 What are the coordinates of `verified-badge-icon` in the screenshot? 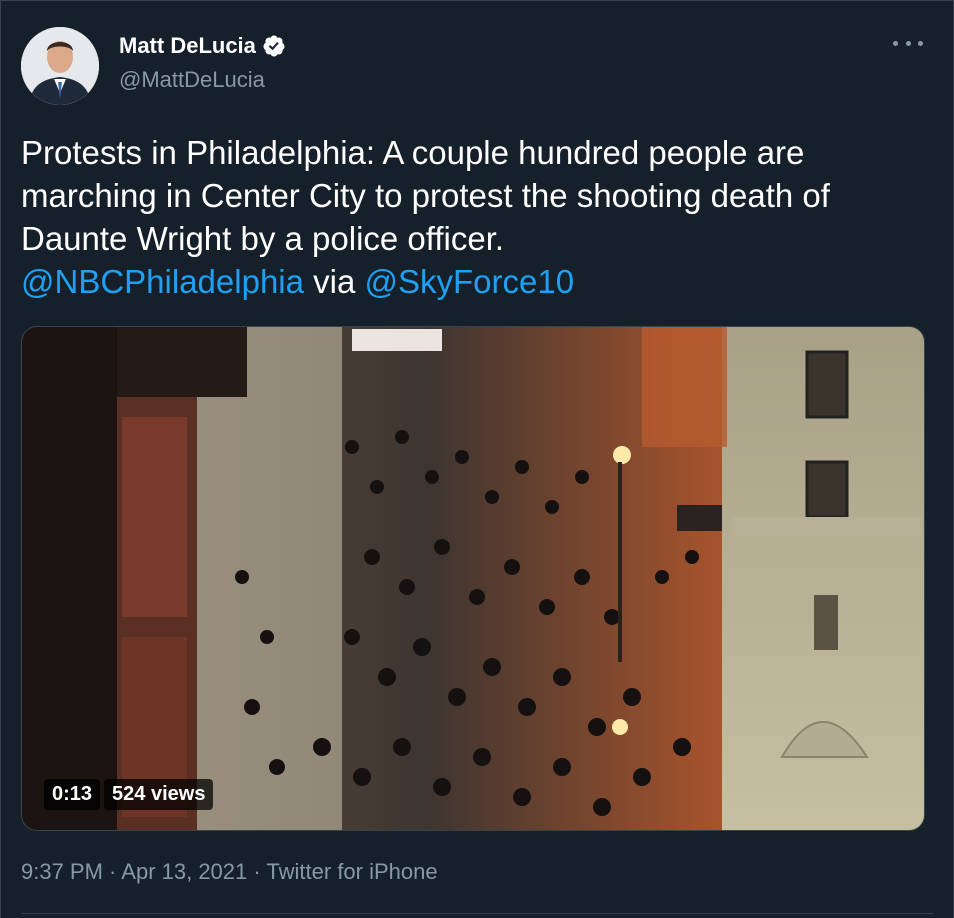 It's located at (274, 46).